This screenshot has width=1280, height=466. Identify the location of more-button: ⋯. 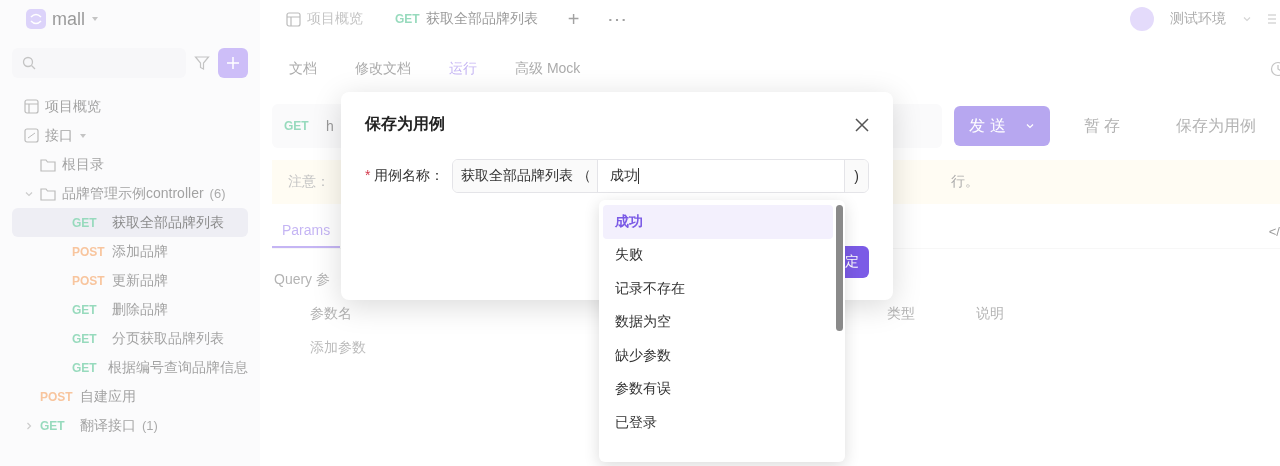
(617, 19).